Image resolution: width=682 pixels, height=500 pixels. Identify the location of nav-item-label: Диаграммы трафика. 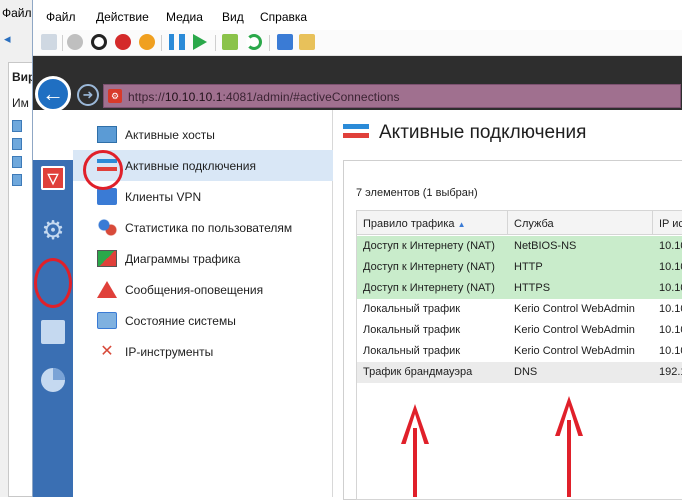
(183, 259).